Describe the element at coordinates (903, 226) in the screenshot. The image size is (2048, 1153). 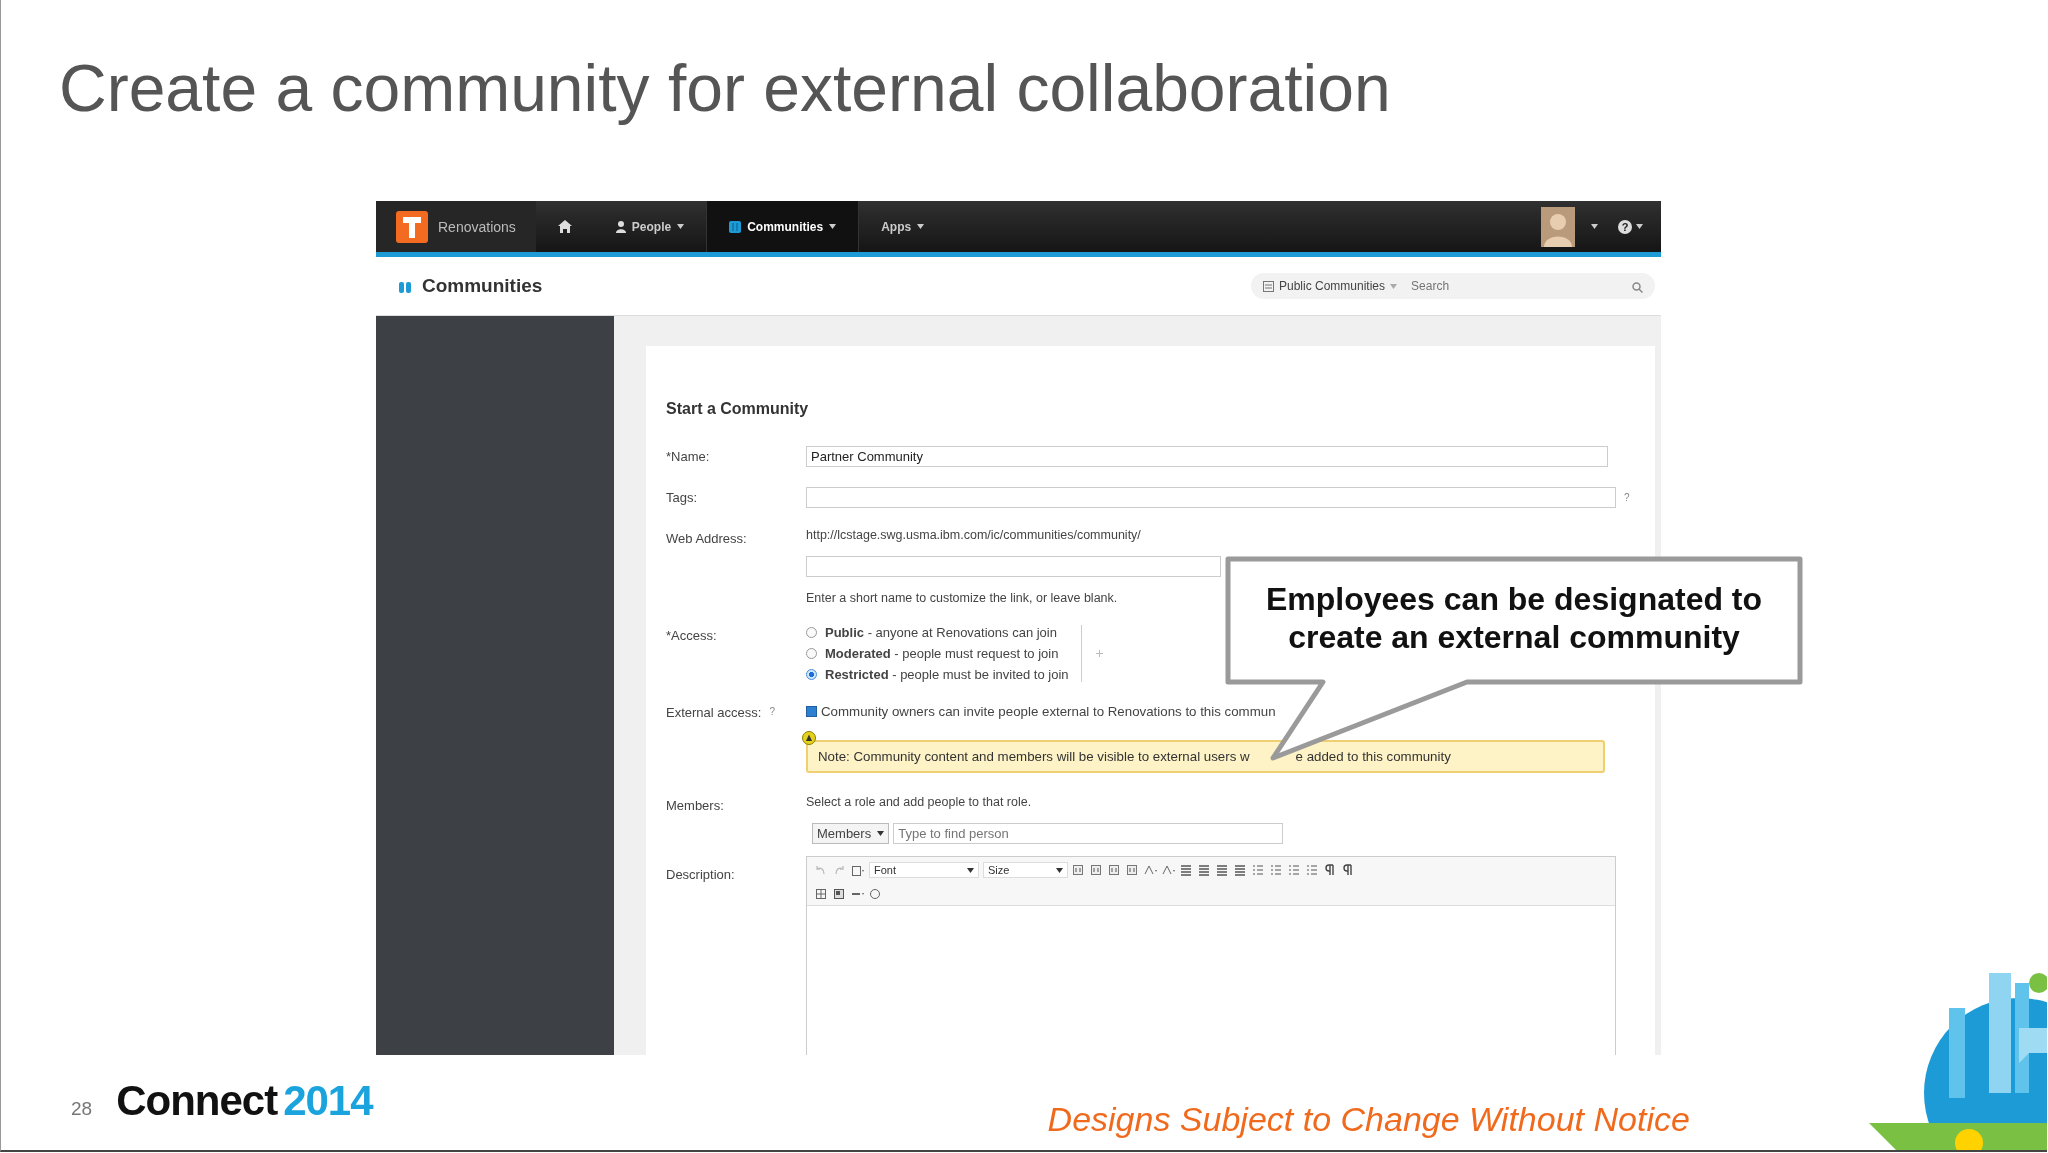
I see `nav-tab: Apps` at that location.